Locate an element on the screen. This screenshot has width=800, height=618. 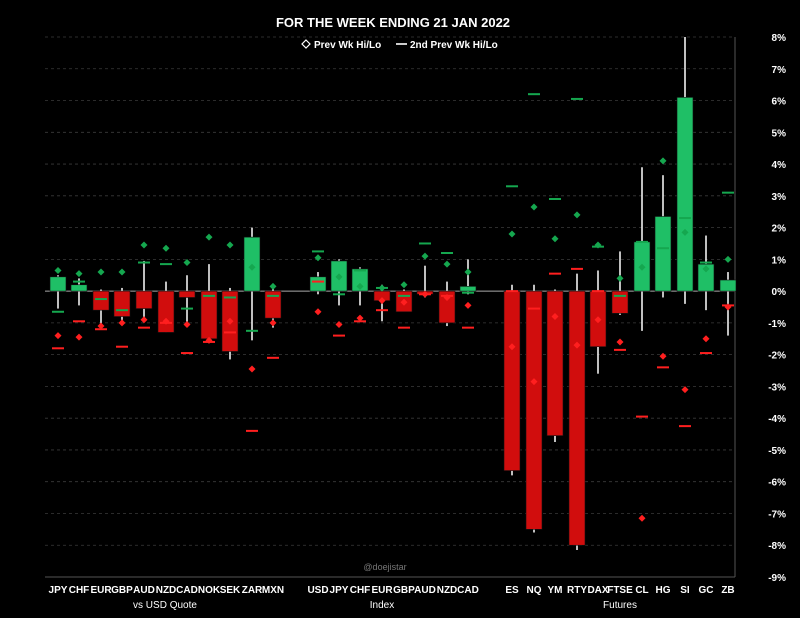
x-tick-label: NOK is located at coordinates (209, 590).